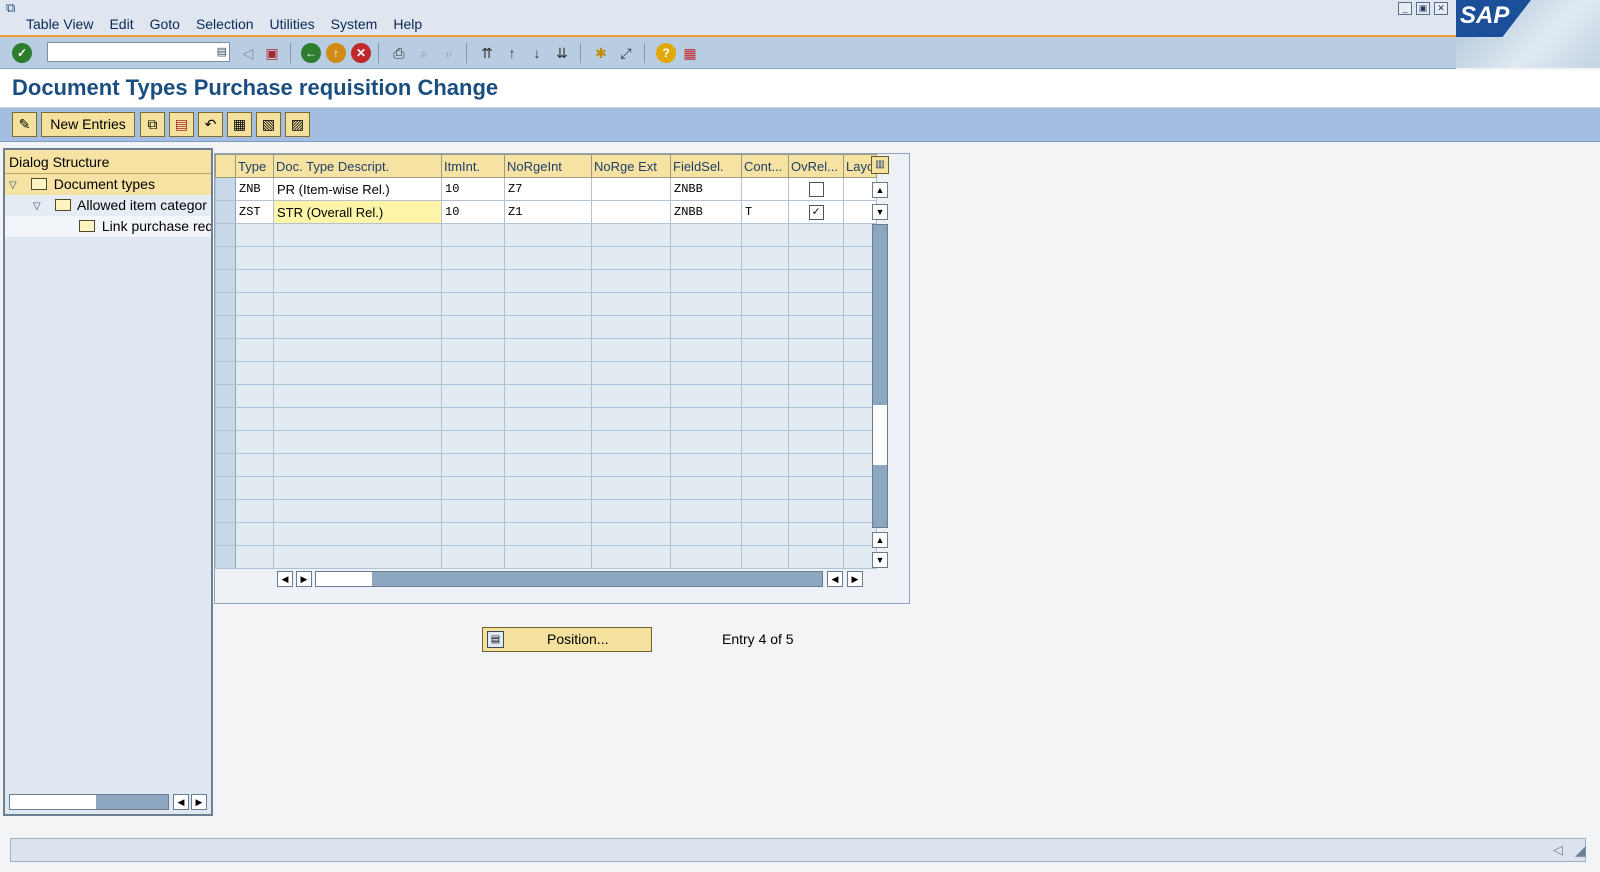 This screenshot has width=1600, height=872. Describe the element at coordinates (336, 53) in the screenshot. I see `exit-icon: ↑` at that location.